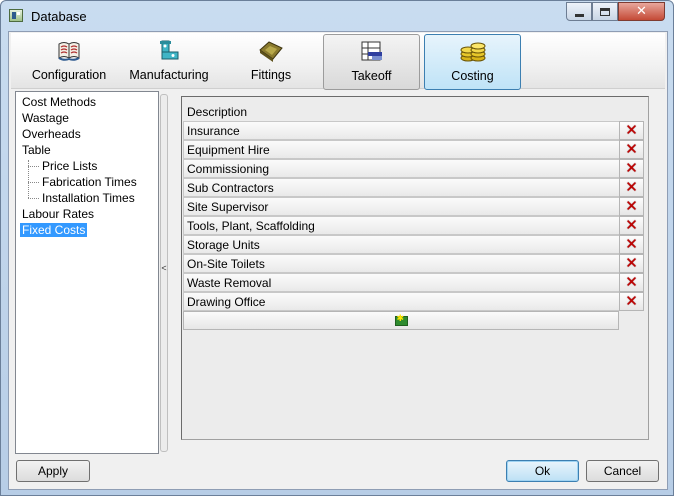 This screenshot has width=674, height=496. What do you see at coordinates (472, 52) in the screenshot?
I see `coins-icon` at bounding box center [472, 52].